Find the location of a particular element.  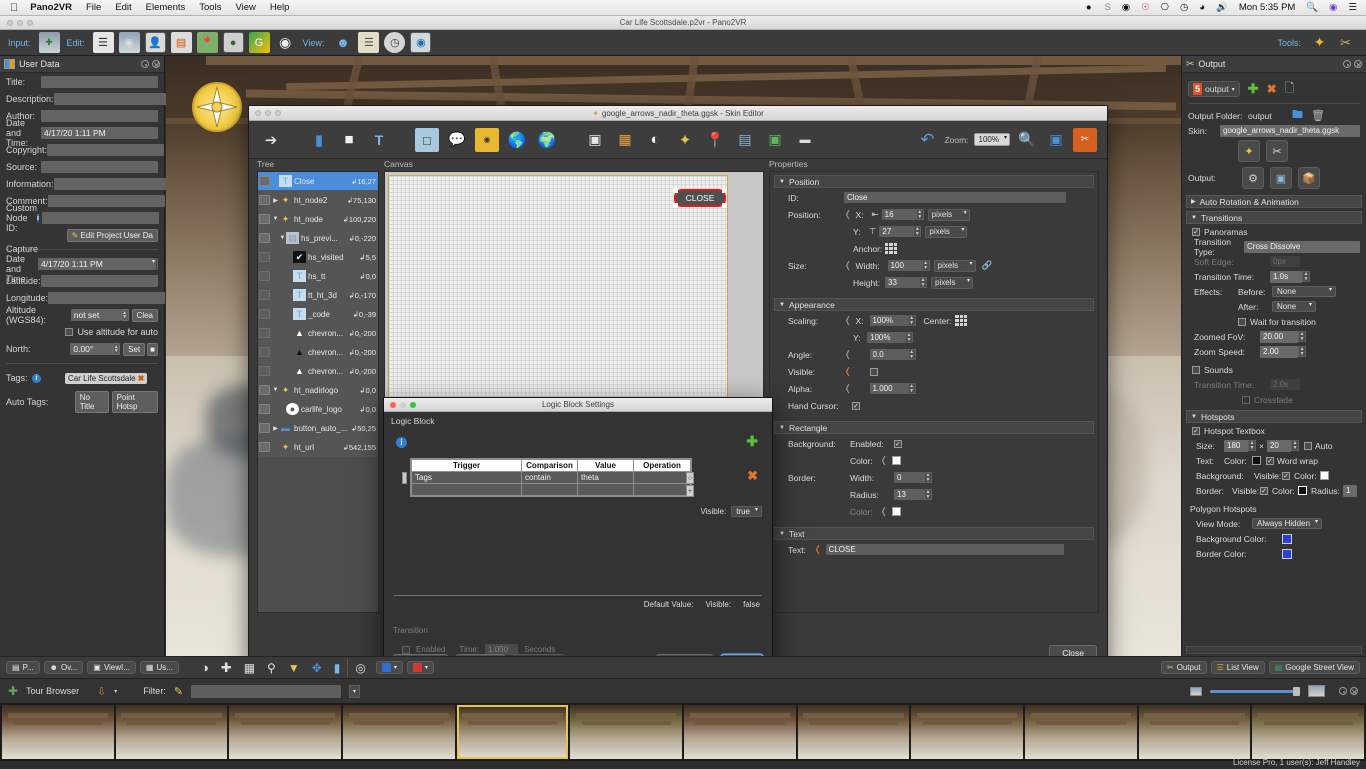

tag-chip: Car Life Scottsdale ✖ is located at coordinates (106, 378).